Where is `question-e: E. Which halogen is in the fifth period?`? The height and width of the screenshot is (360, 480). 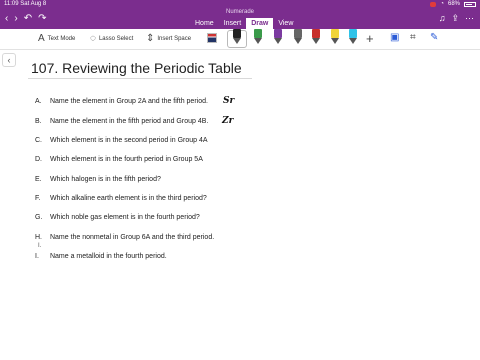 question-e: E. Which halogen is in the fifth period? is located at coordinates (98, 179).